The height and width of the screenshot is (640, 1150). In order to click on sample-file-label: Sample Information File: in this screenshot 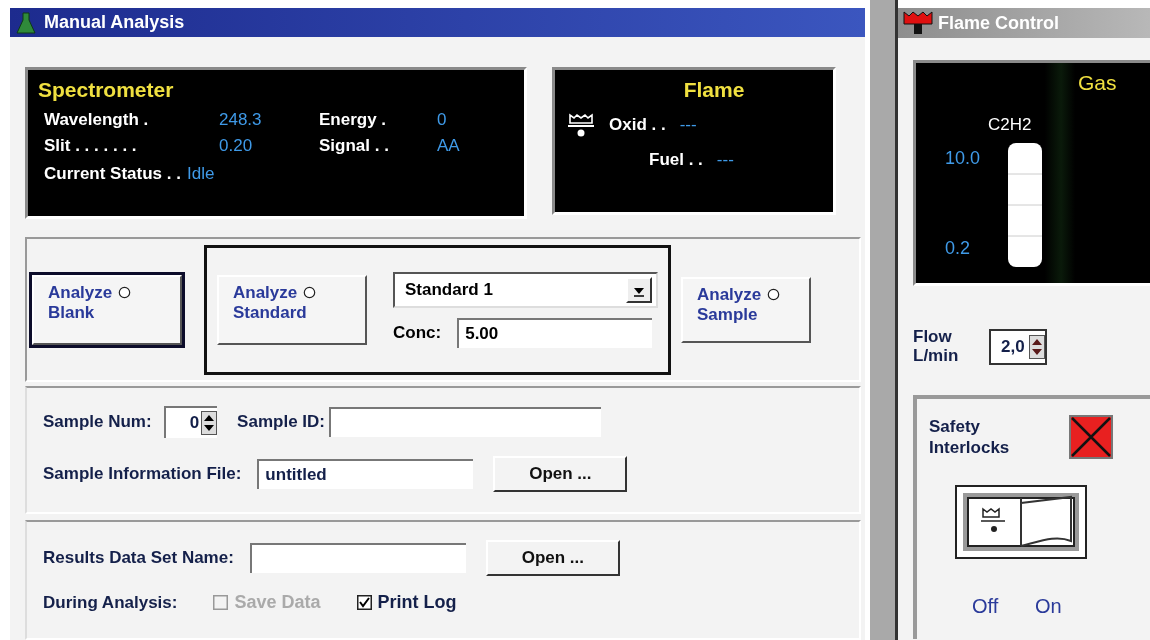, I will do `click(142, 474)`.